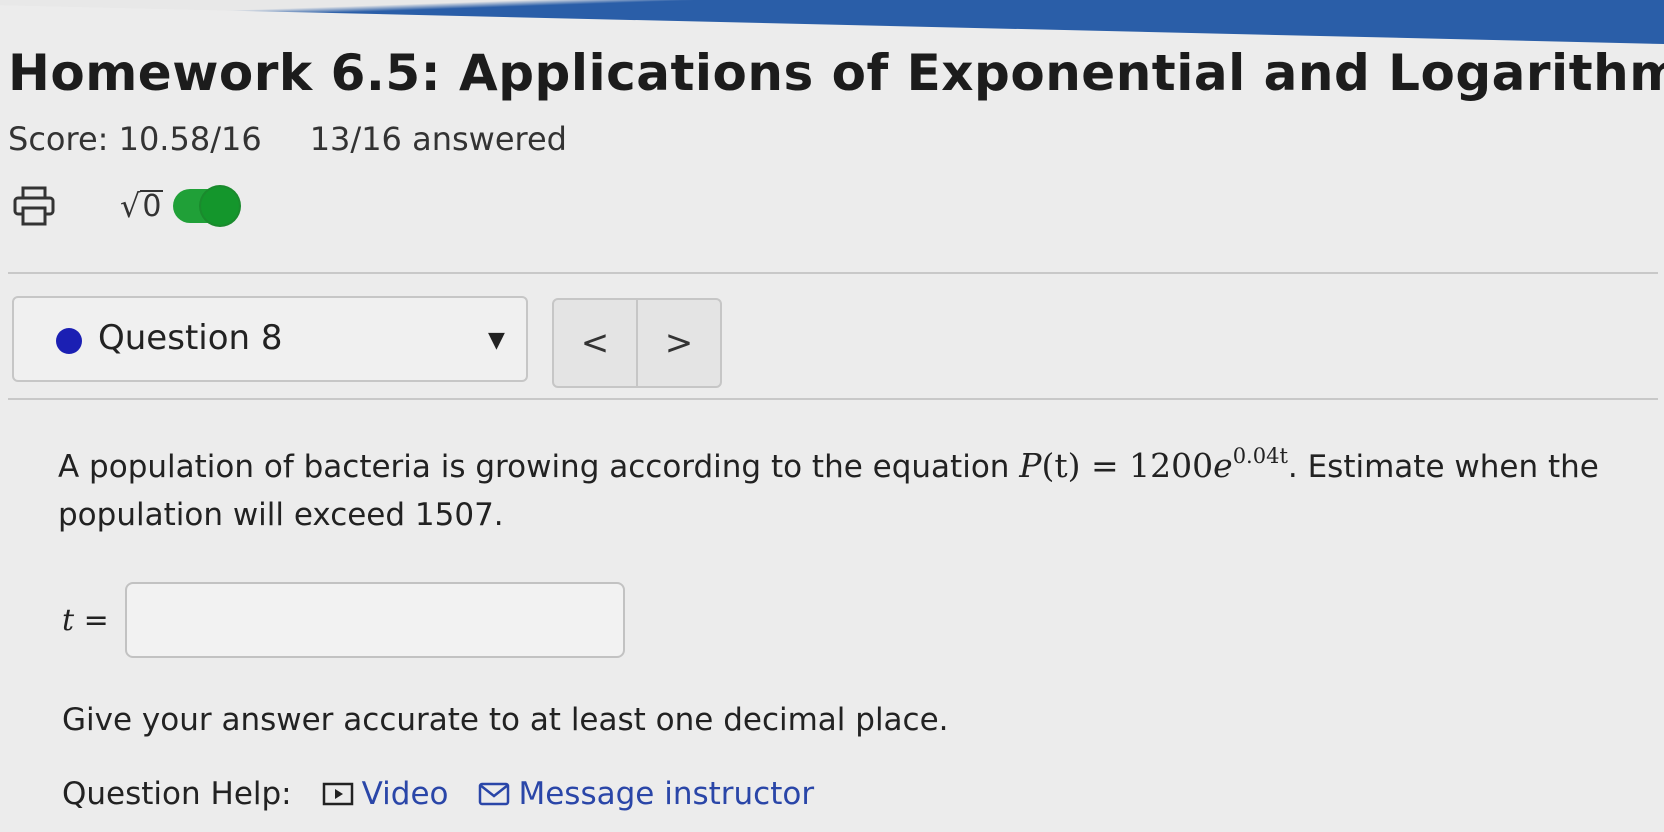 This screenshot has width=1664, height=832. I want to click on video-link: Video, so click(385, 794).